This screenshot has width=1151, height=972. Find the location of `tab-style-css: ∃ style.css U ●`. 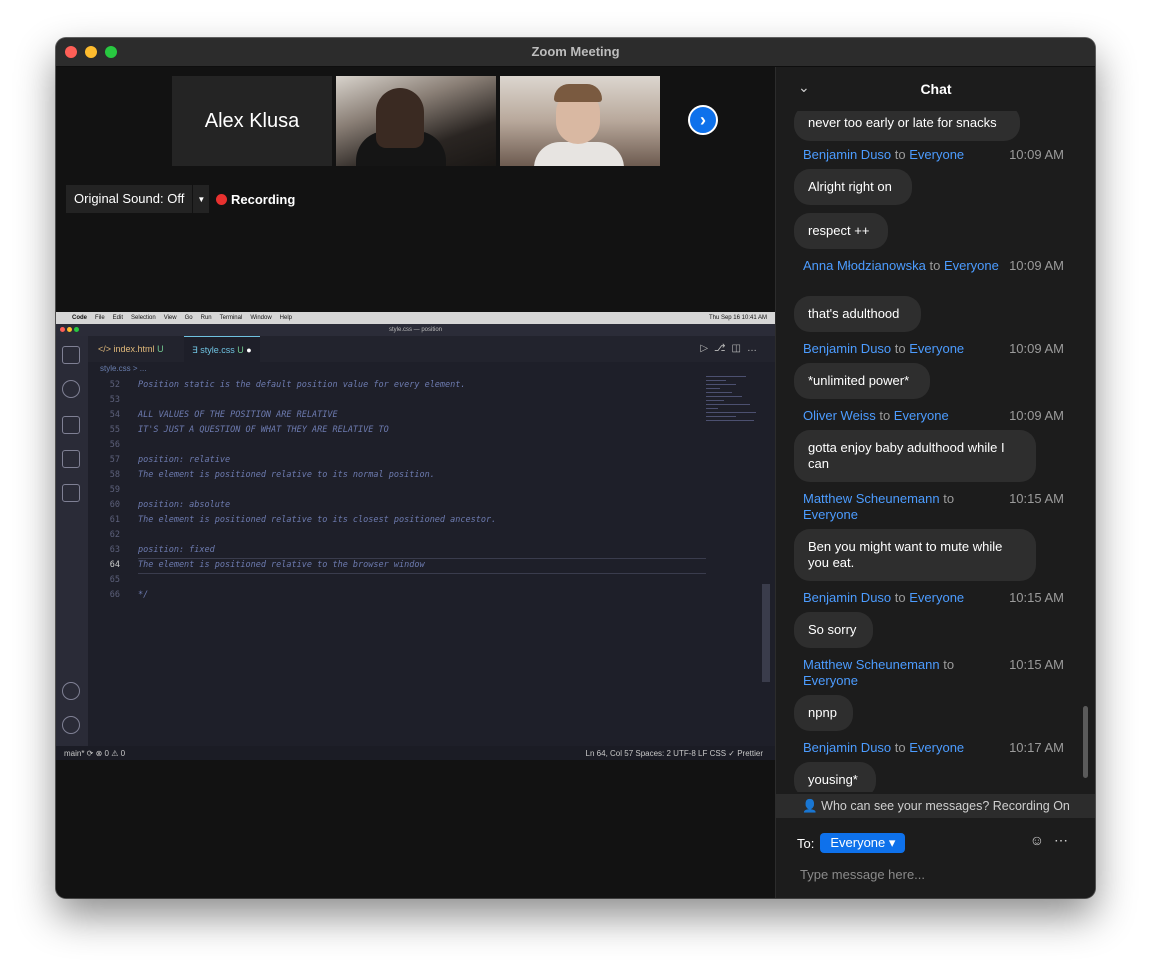

tab-style-css: ∃ style.css U ● is located at coordinates (222, 349).